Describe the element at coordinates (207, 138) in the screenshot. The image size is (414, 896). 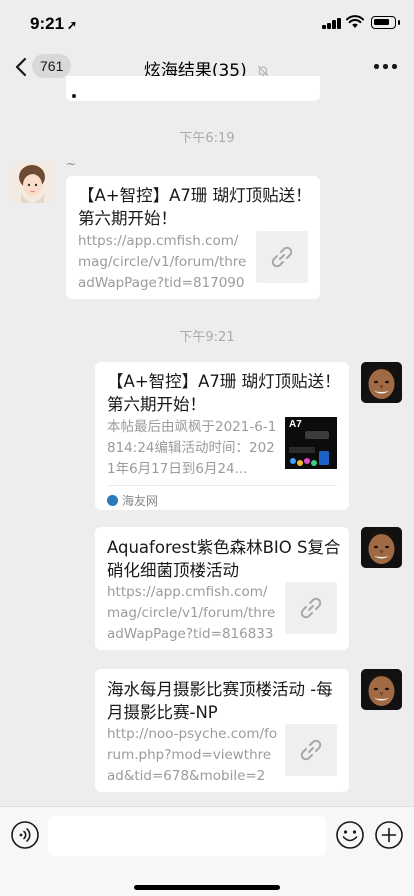
I see `time-label: 下午6:19` at that location.